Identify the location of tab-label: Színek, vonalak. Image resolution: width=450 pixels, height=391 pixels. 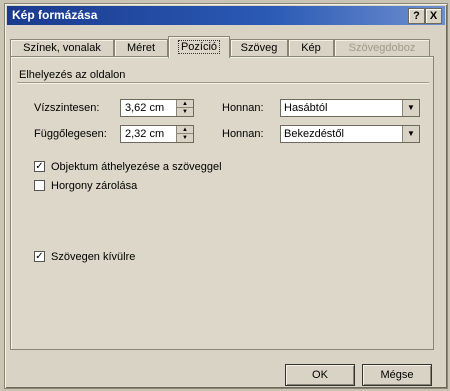
(62, 48).